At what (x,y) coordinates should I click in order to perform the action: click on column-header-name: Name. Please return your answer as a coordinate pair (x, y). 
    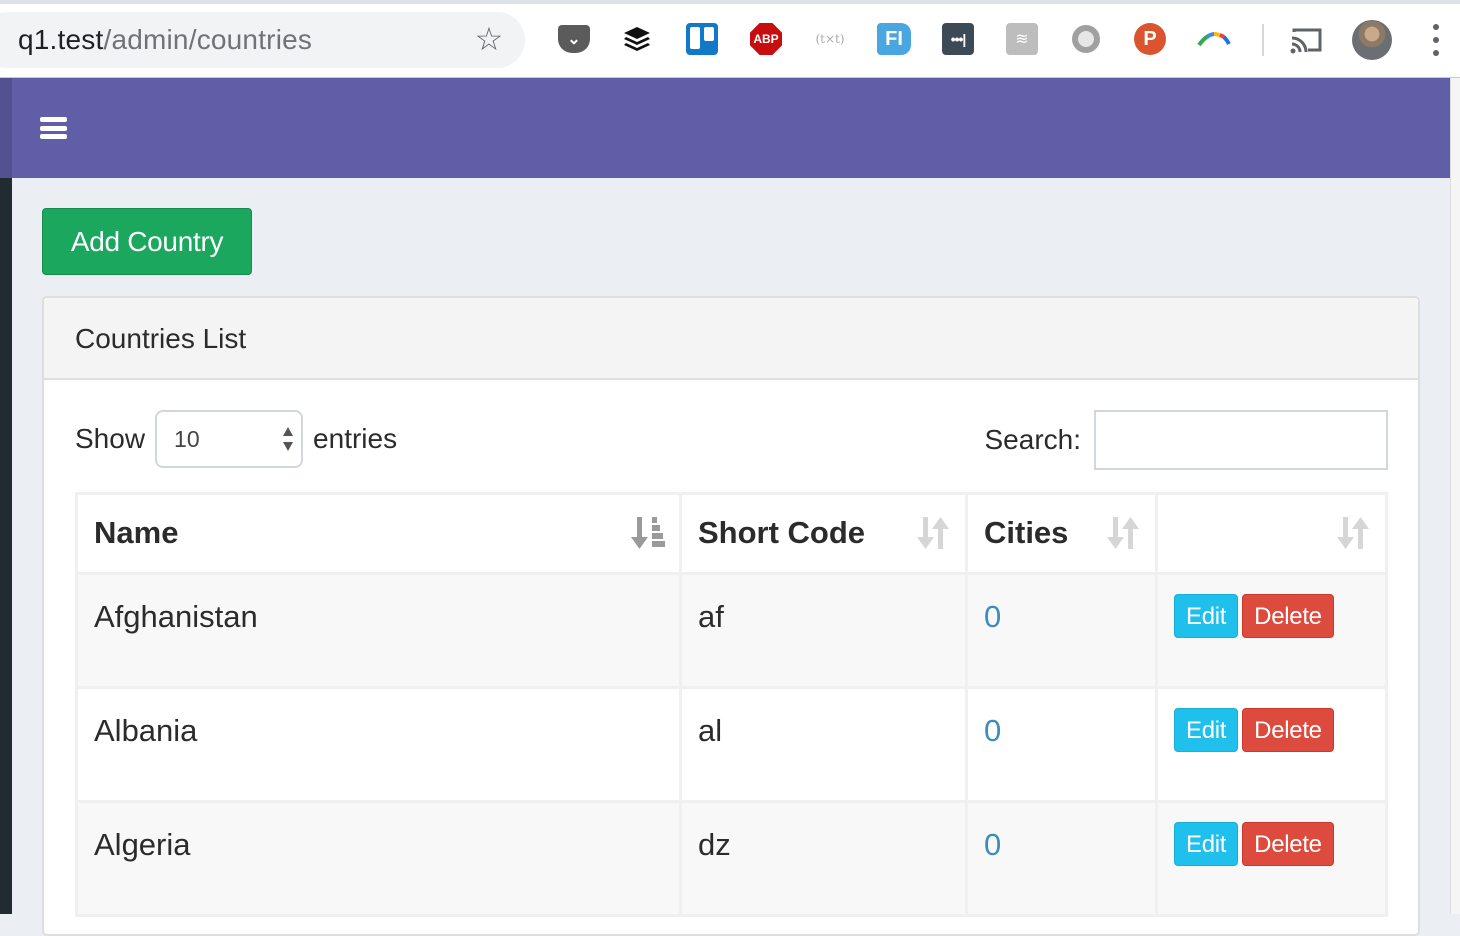
    Looking at the image, I should click on (378, 533).